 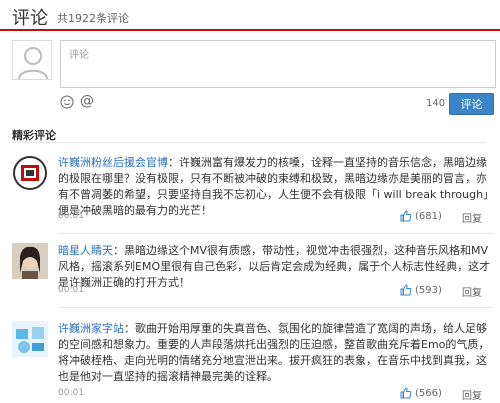 I want to click on comment-username: 暗星人睛天, so click(x=85, y=250).